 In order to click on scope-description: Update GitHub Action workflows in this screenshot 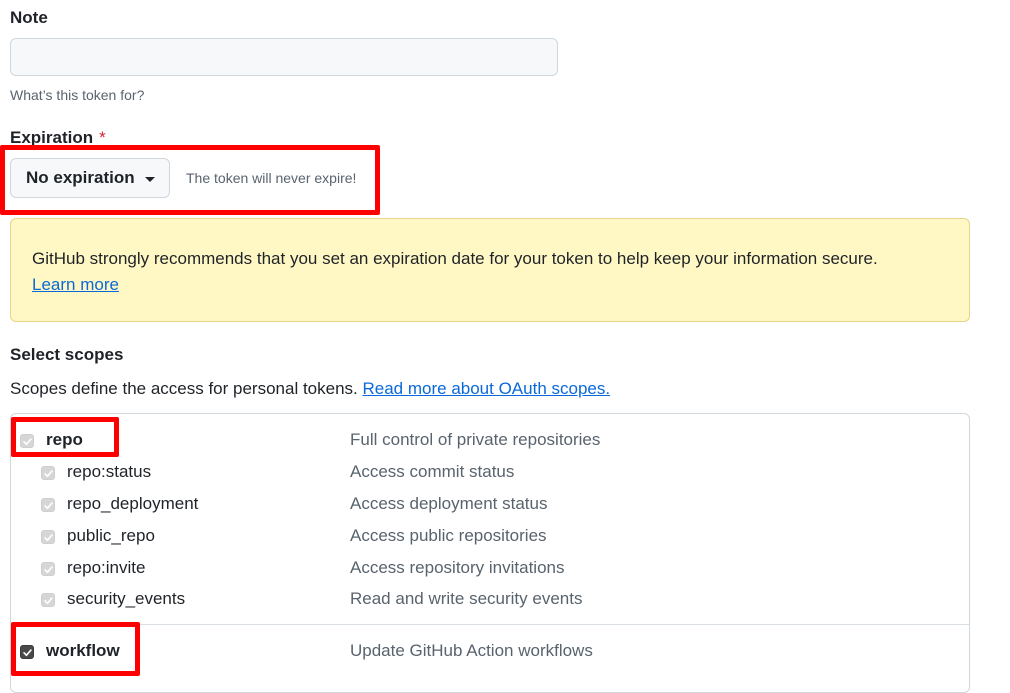, I will do `click(471, 650)`.